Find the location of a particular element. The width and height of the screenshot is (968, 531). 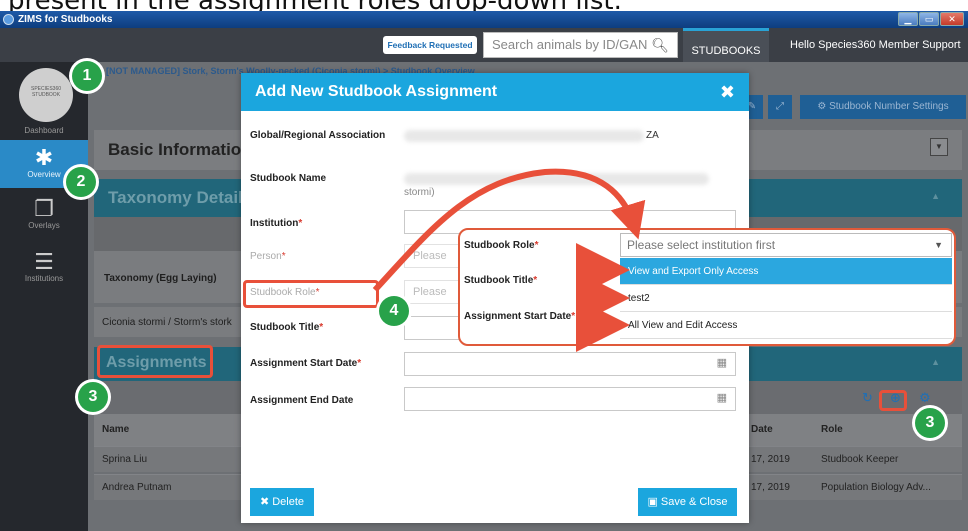

callout-2: 2 is located at coordinates (81, 182).